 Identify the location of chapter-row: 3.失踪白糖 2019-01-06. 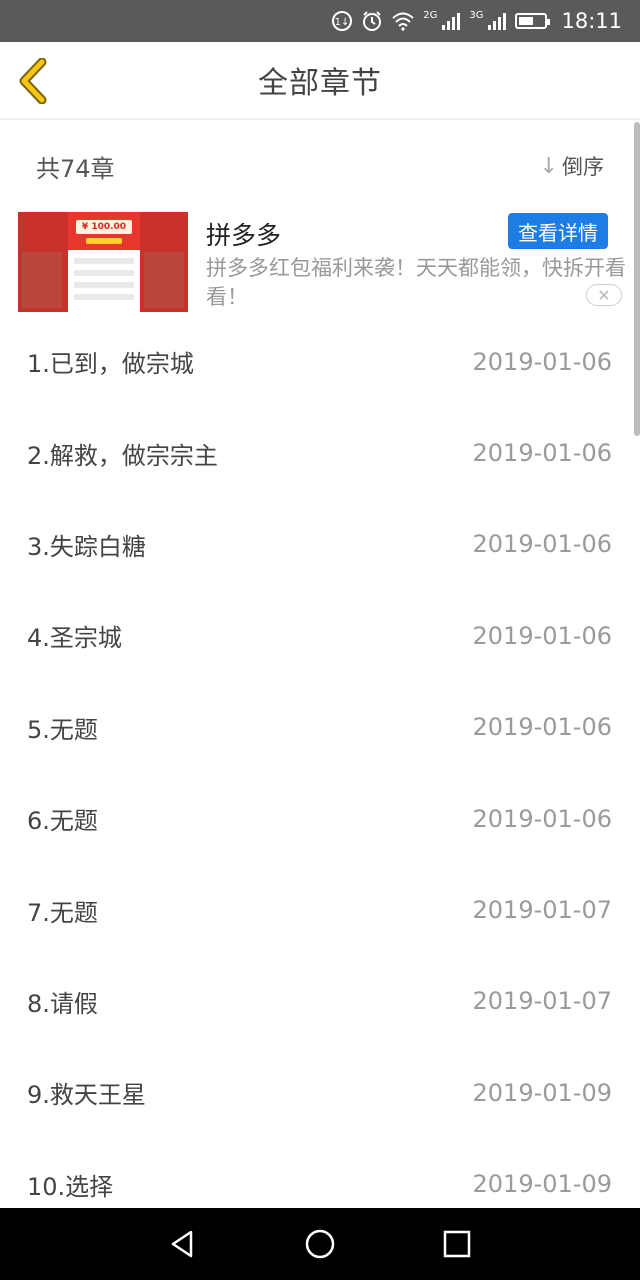
(320, 544).